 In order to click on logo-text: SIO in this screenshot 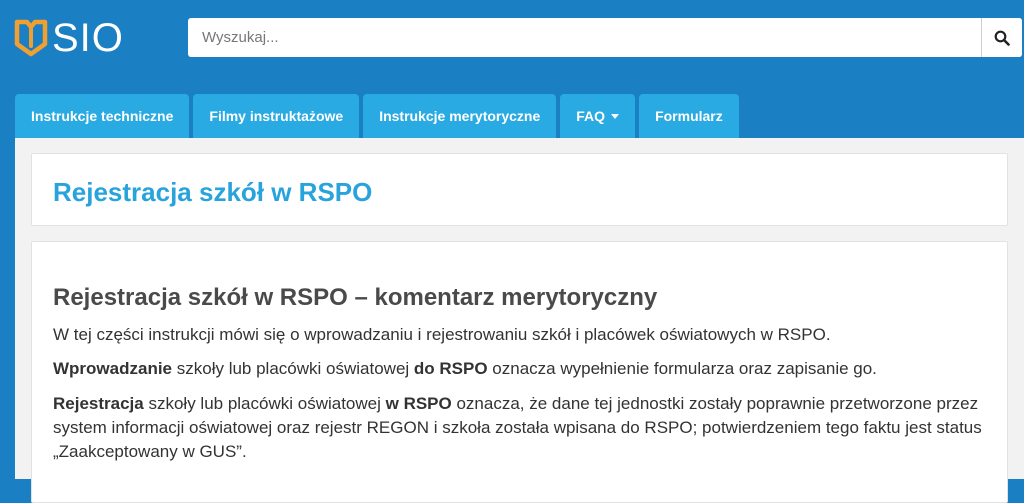, I will do `click(88, 38)`.